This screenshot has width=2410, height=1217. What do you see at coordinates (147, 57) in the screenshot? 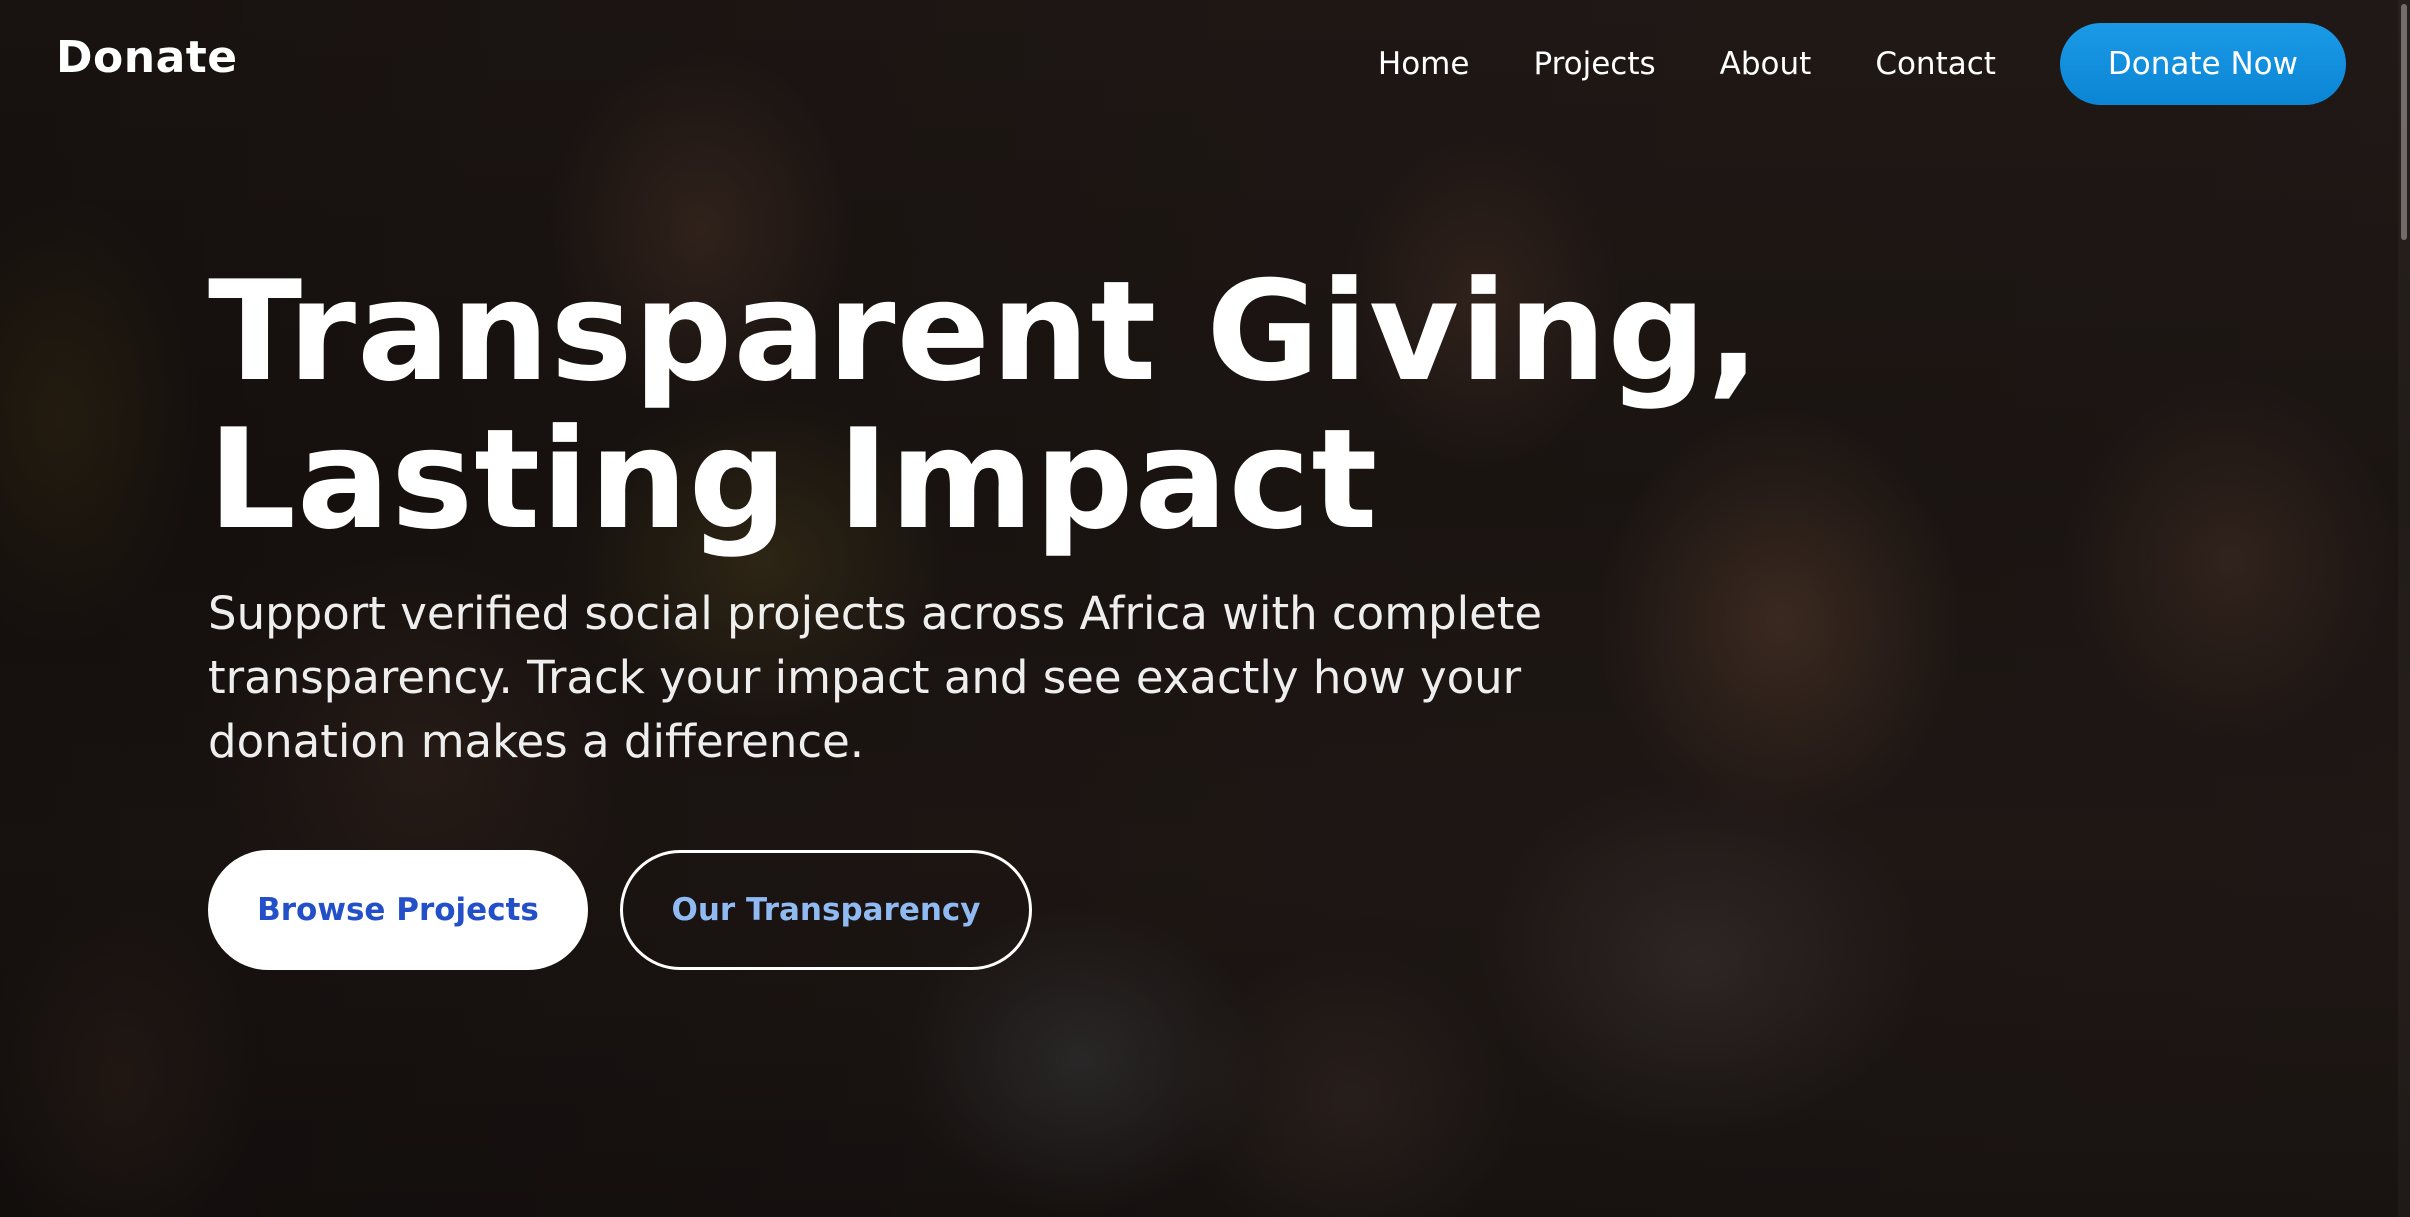
I see `brand-logo: Donate` at bounding box center [147, 57].